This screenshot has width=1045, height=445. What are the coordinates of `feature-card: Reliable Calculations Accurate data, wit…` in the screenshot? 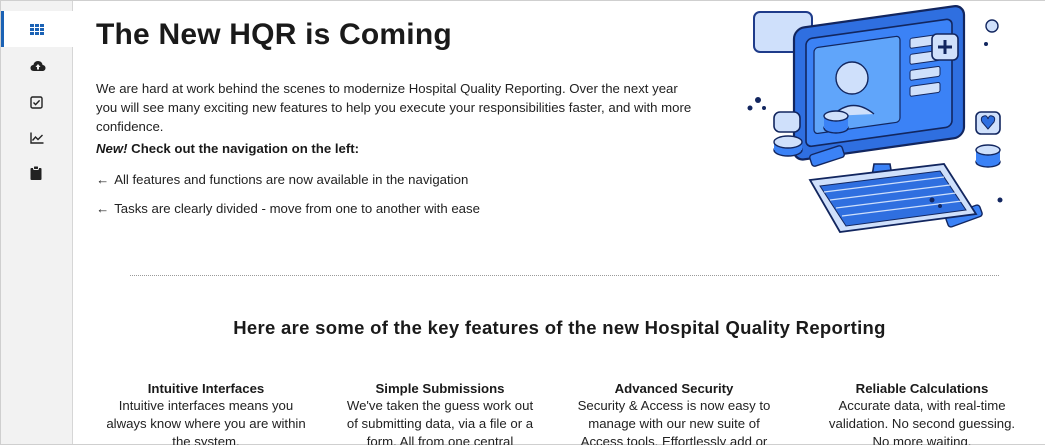 It's located at (922, 412).